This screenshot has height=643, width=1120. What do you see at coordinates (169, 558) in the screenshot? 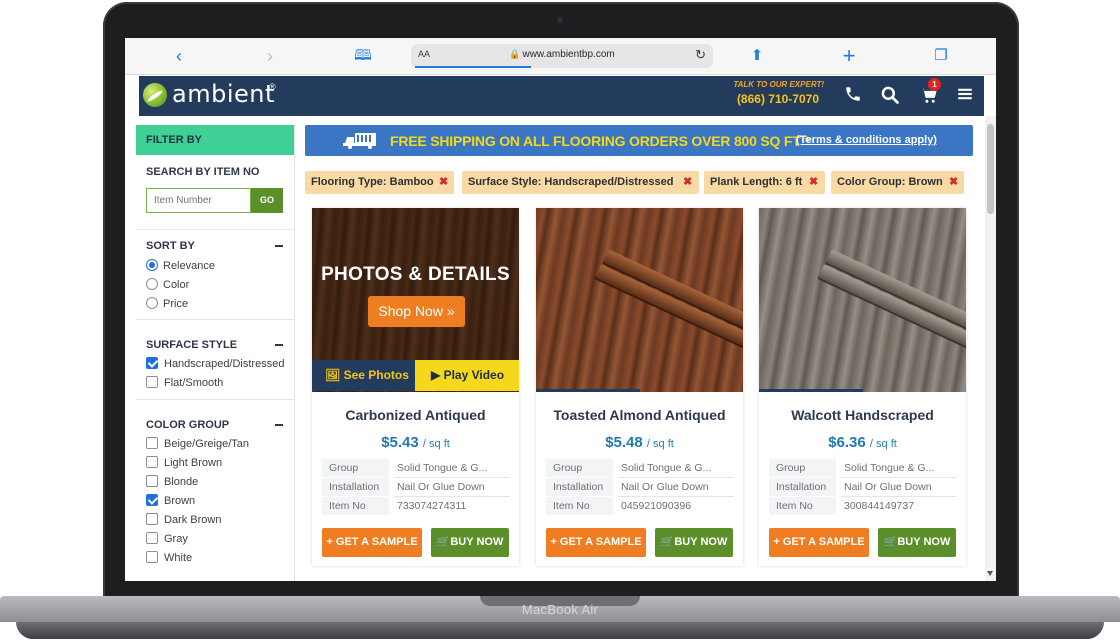
I see `color-option: White` at bounding box center [169, 558].